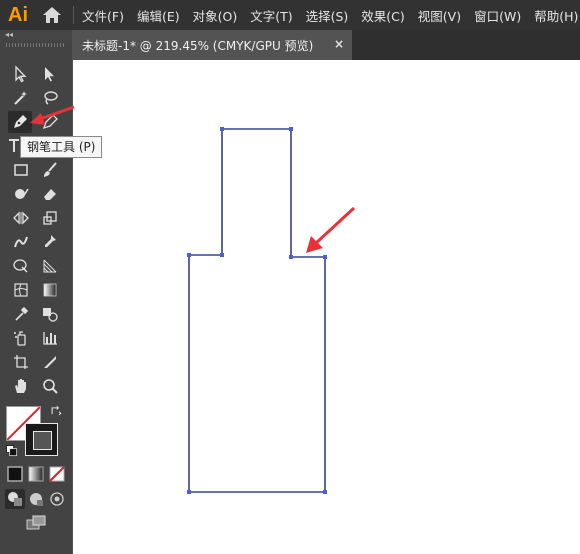 This screenshot has width=580, height=554. What do you see at coordinates (21, 170) in the screenshot?
I see `rectangle-tool-icon` at bounding box center [21, 170].